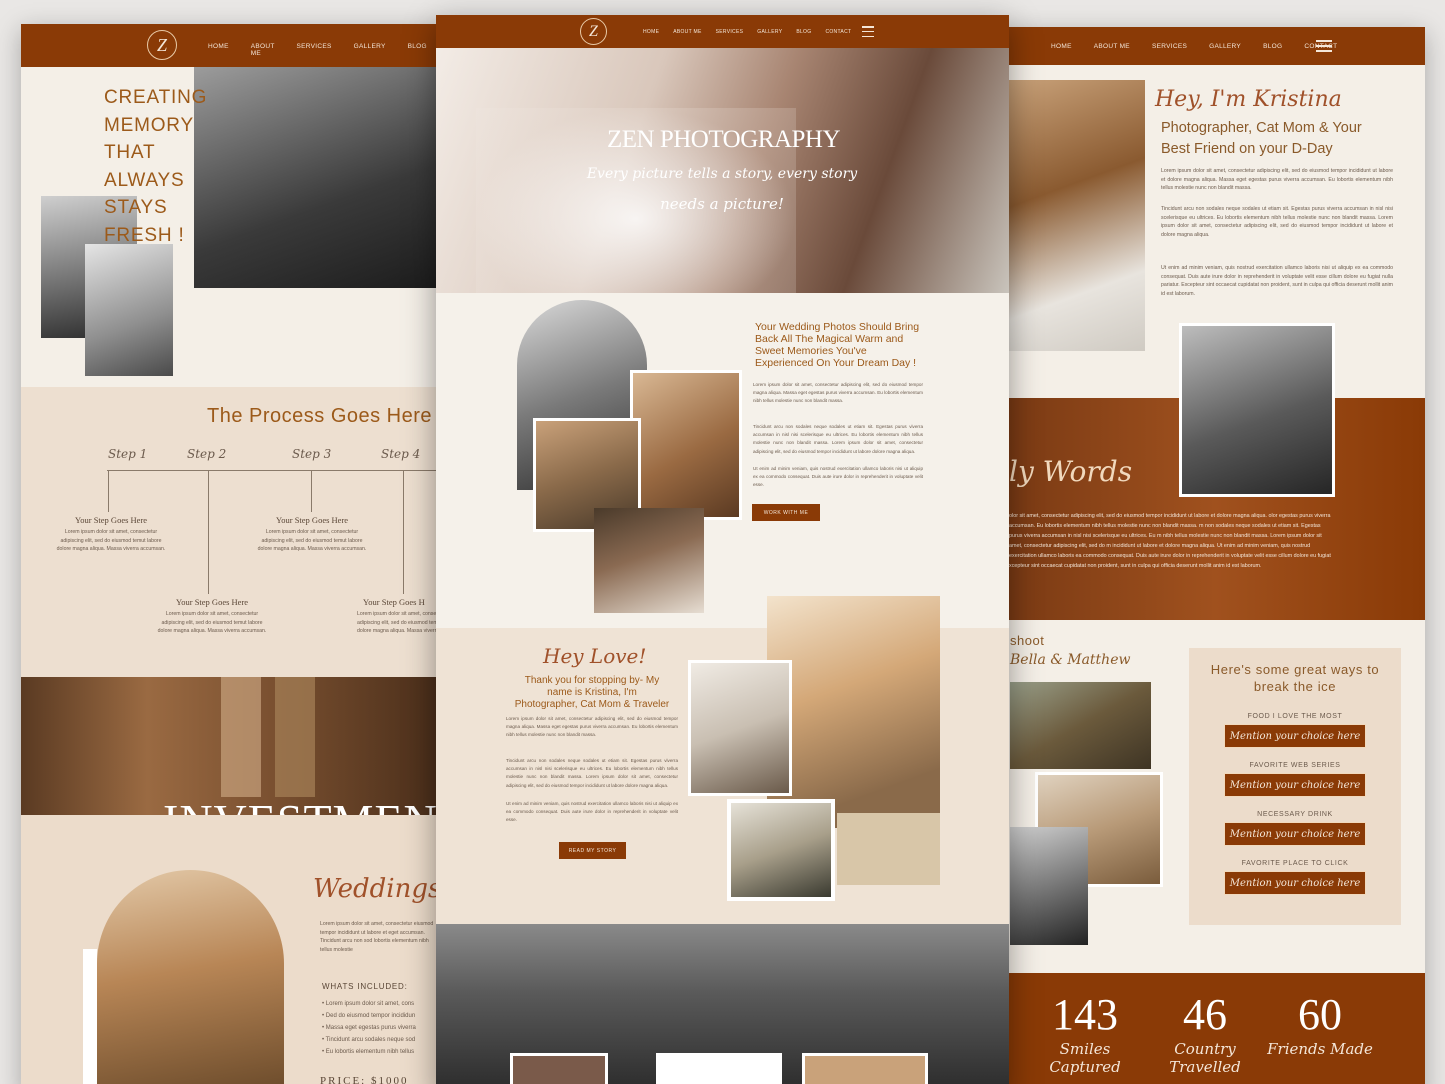  Describe the element at coordinates (368, 1052) in the screenshot. I see `included-item: • Eu lobortis elementum nibh tellus` at that location.